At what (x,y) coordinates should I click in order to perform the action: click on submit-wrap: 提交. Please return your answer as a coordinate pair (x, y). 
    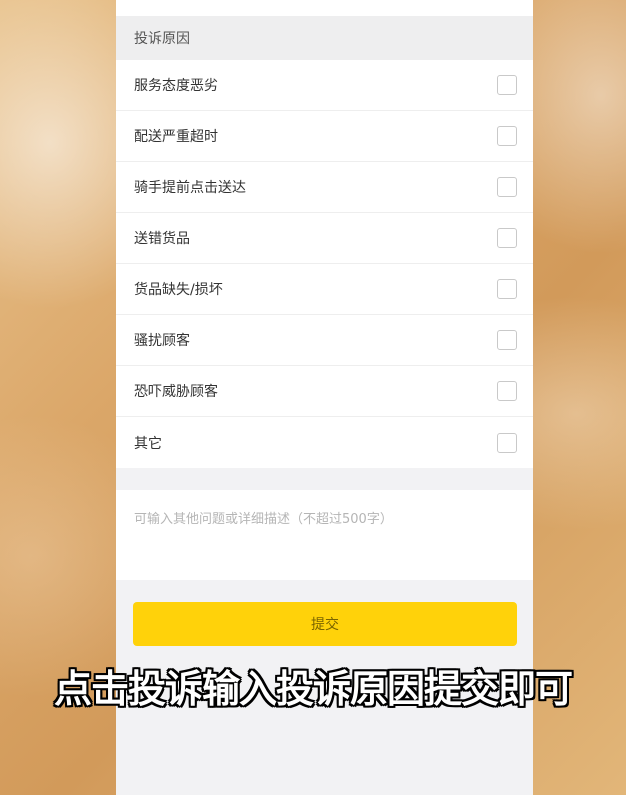
    Looking at the image, I should click on (324, 613).